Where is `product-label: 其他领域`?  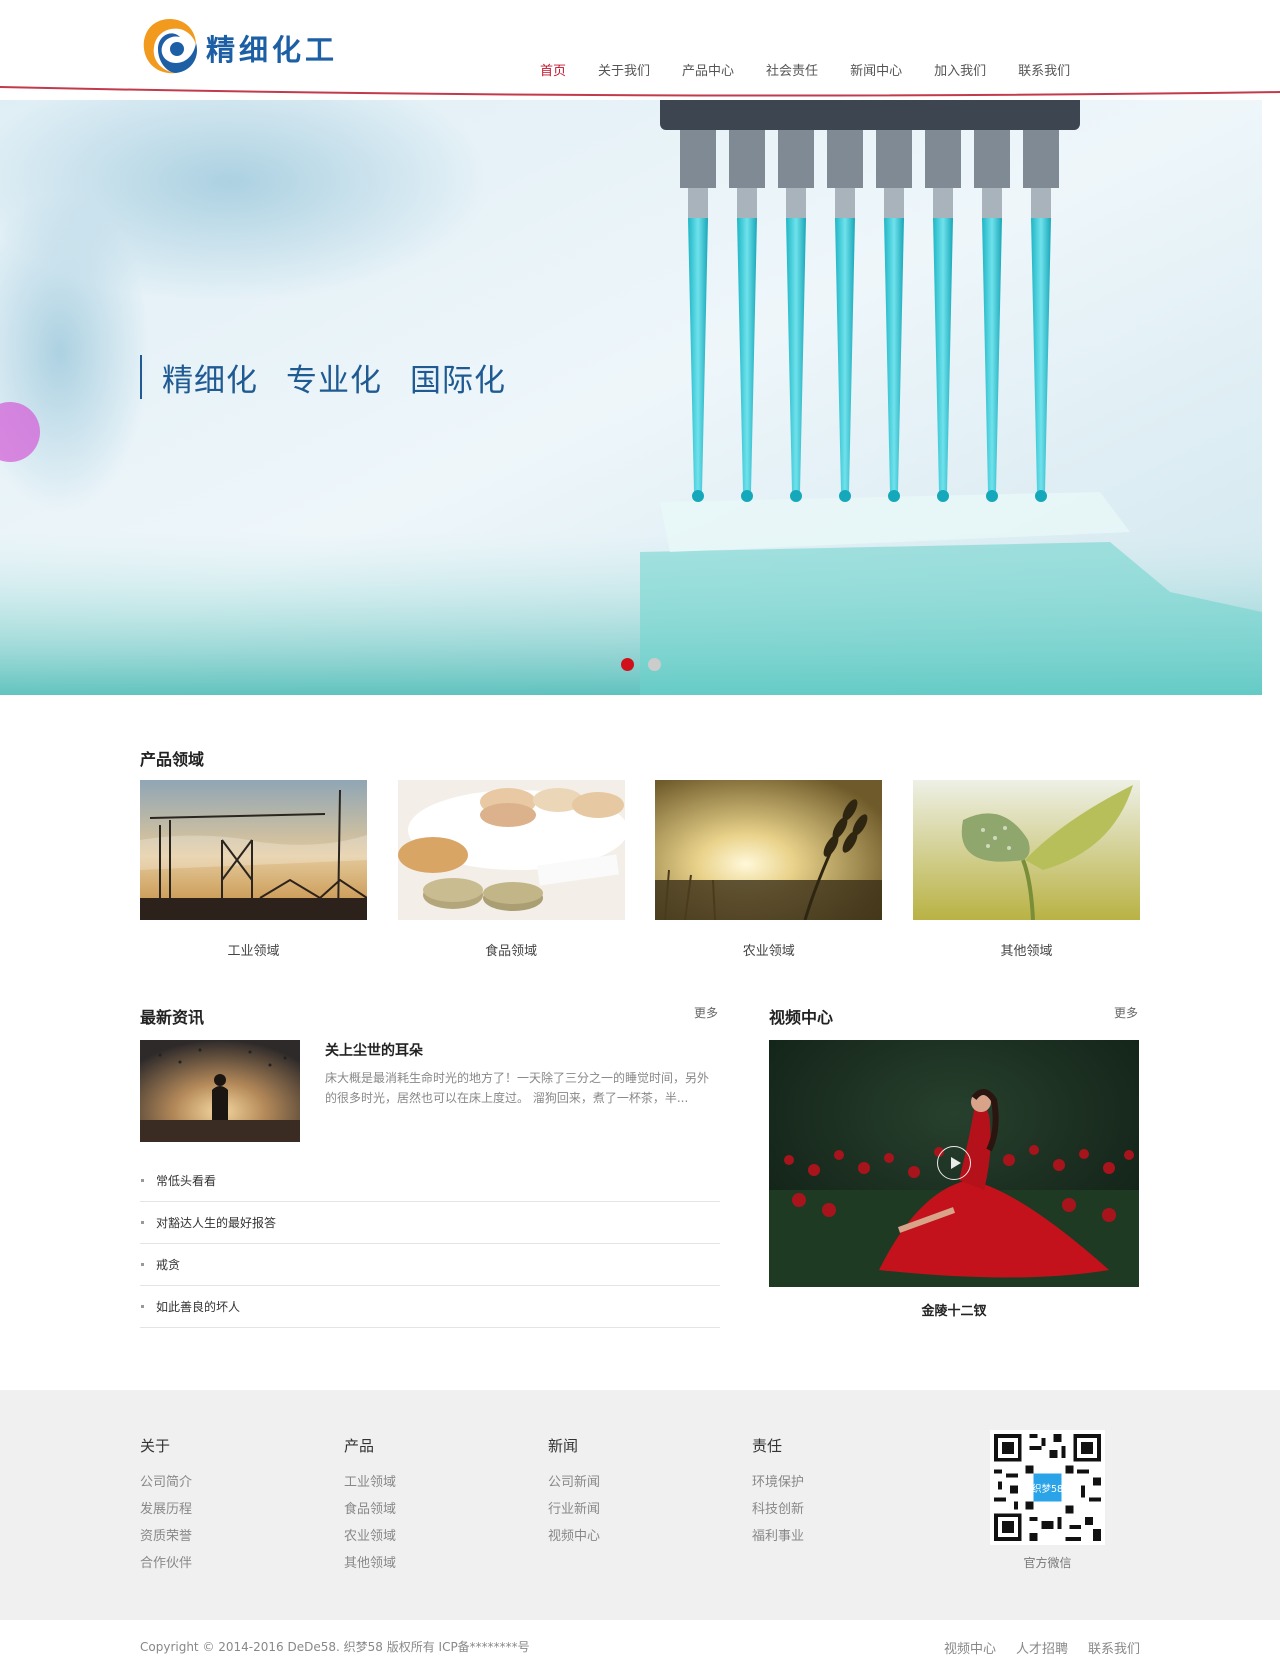
product-label: 其他领域 is located at coordinates (1026, 951).